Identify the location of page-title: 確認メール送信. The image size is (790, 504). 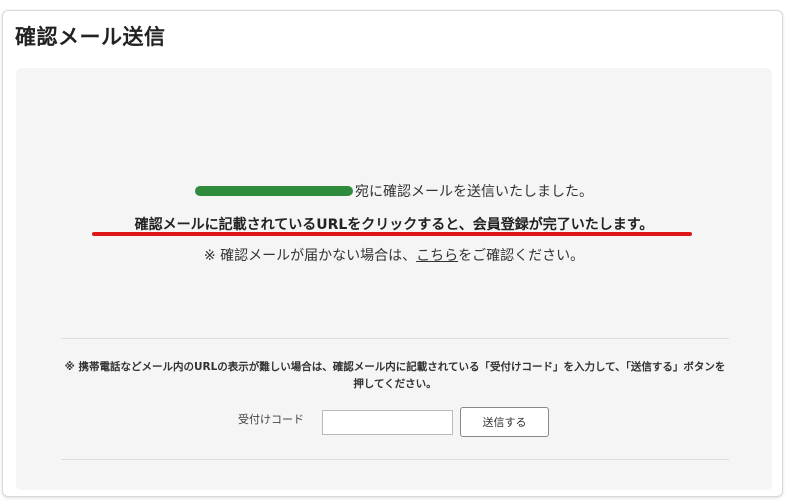
(90, 37).